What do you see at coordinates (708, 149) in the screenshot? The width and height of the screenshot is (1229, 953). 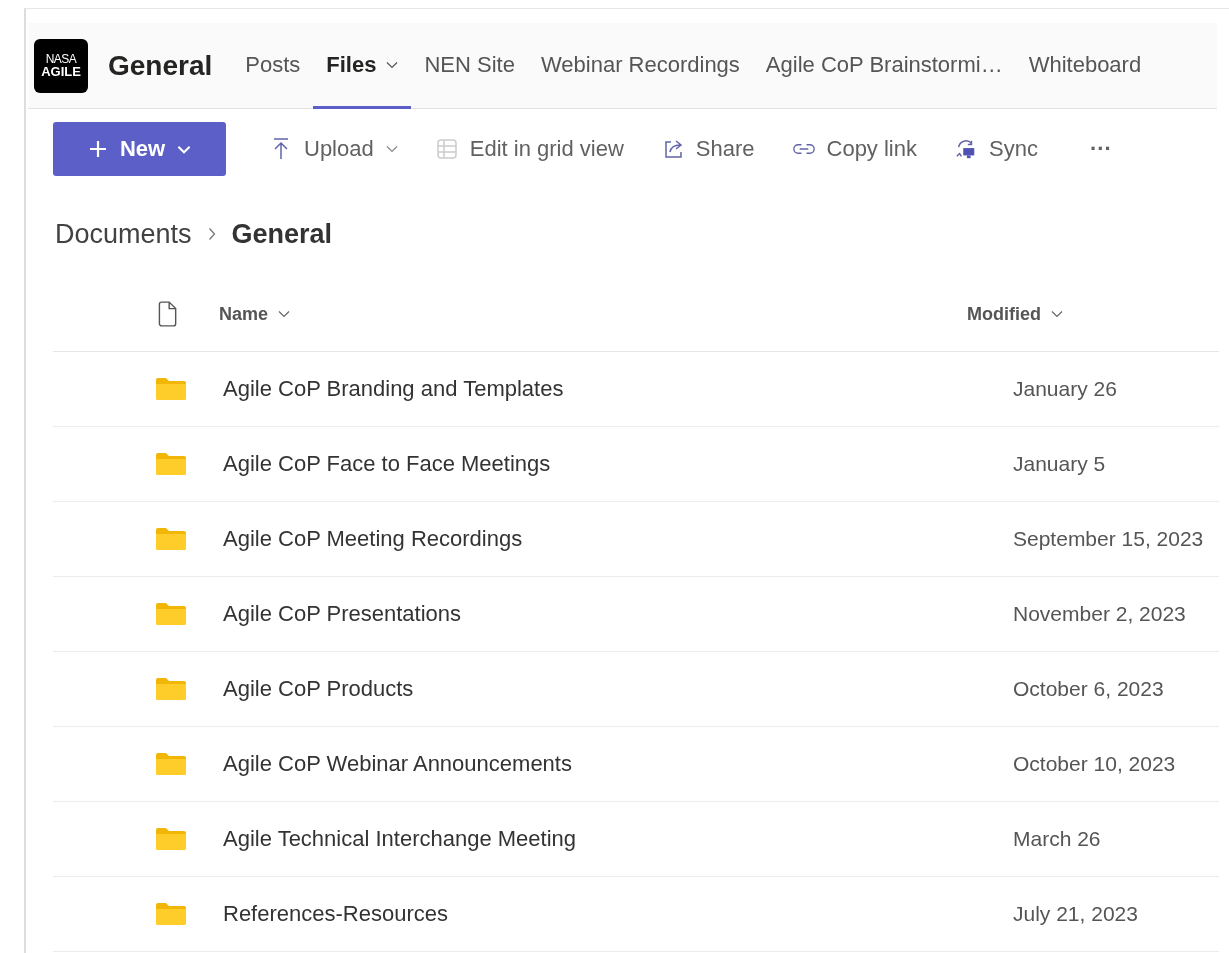 I see `share-button: Share` at bounding box center [708, 149].